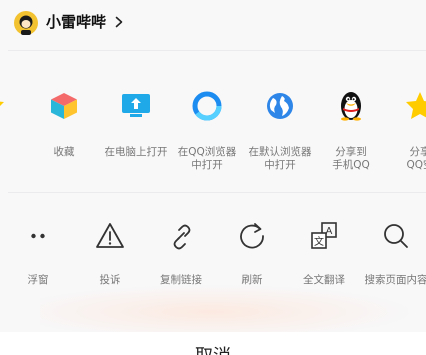  What do you see at coordinates (396, 236) in the screenshot?
I see `search-icon` at bounding box center [396, 236].